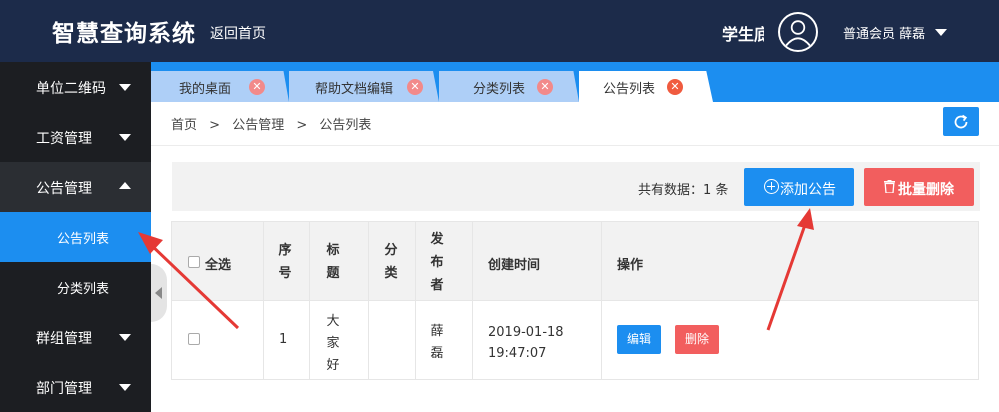 The width and height of the screenshot is (999, 412). Describe the element at coordinates (125, 185) in the screenshot. I see `chevron-up-icon` at that location.